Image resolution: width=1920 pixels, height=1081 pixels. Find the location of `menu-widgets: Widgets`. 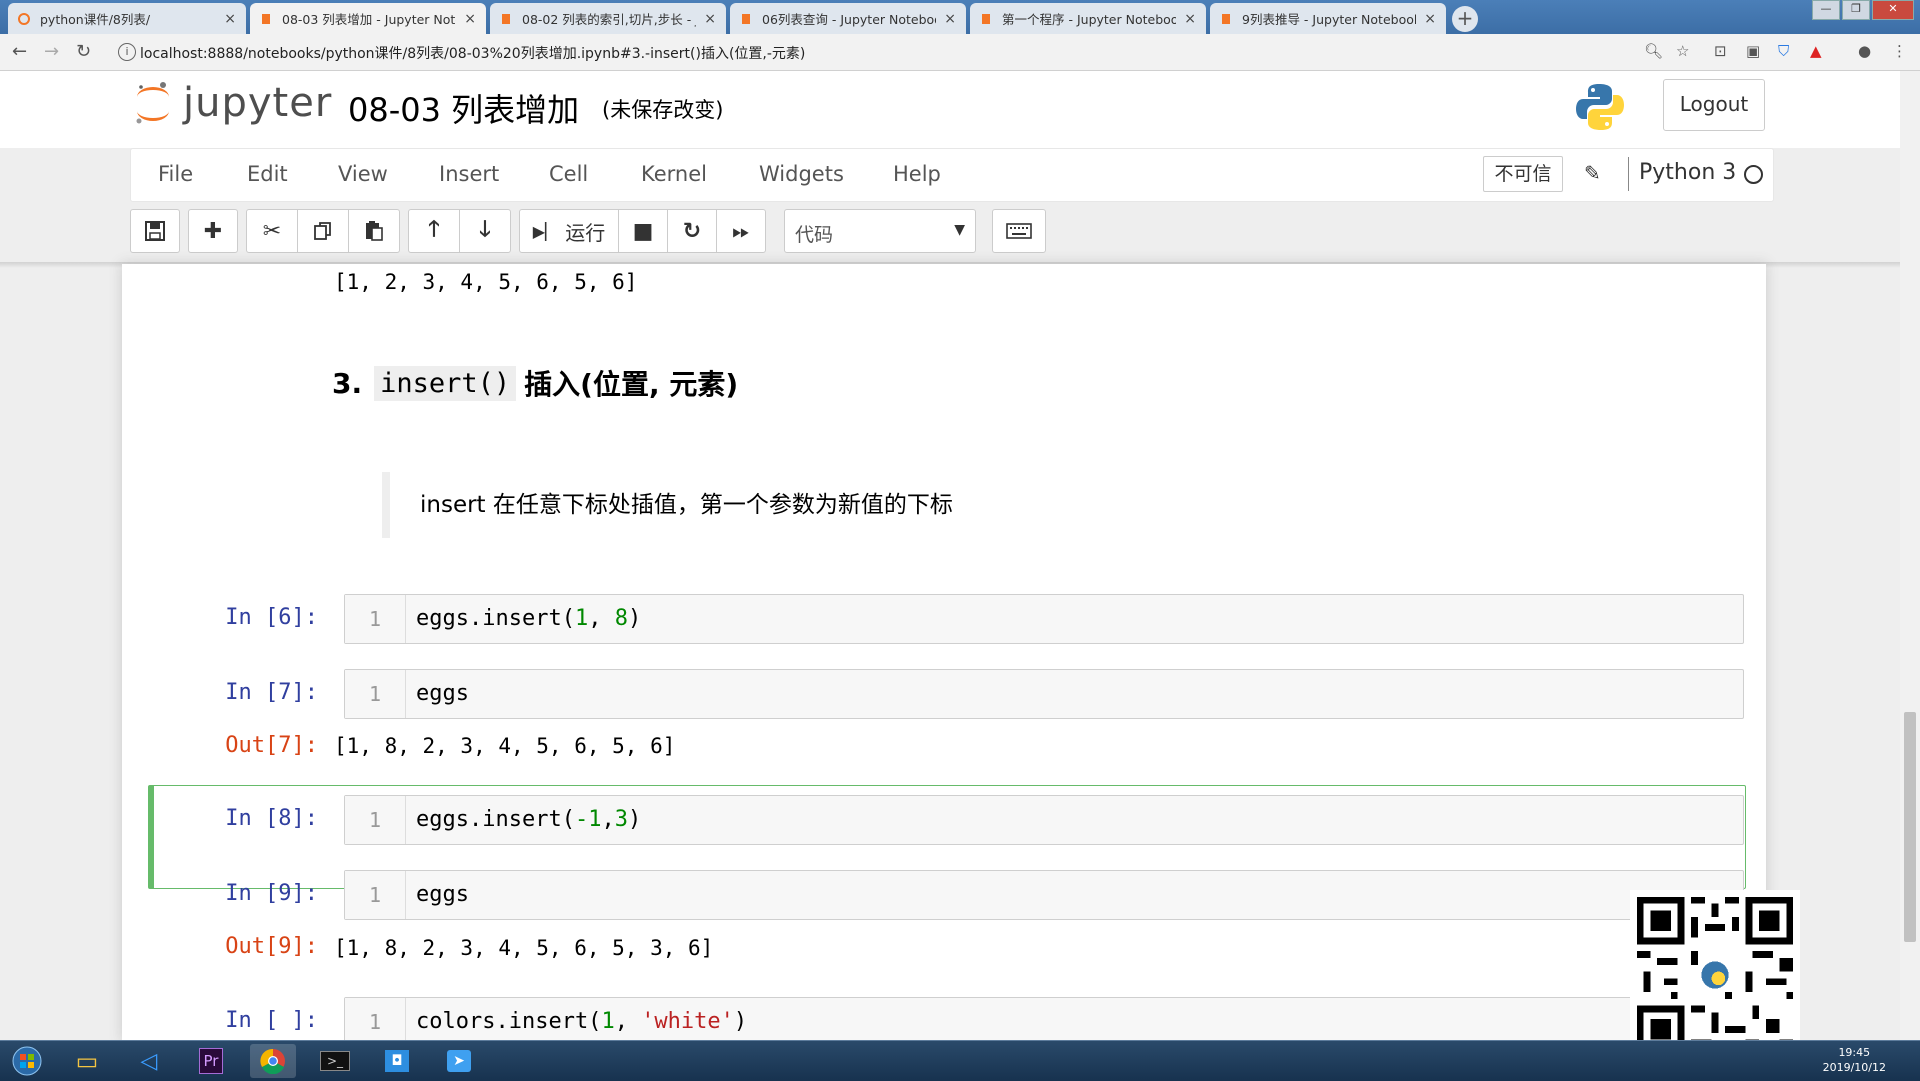

menu-widgets: Widgets is located at coordinates (801, 174).